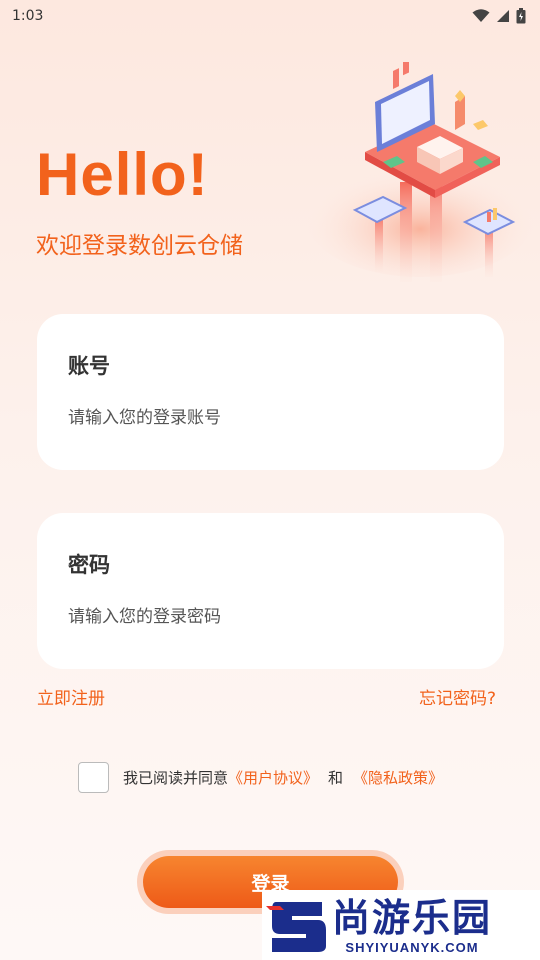 The image size is (540, 960). Describe the element at coordinates (273, 777) in the screenshot. I see `user-agreement-link: 《用户协议》` at that location.